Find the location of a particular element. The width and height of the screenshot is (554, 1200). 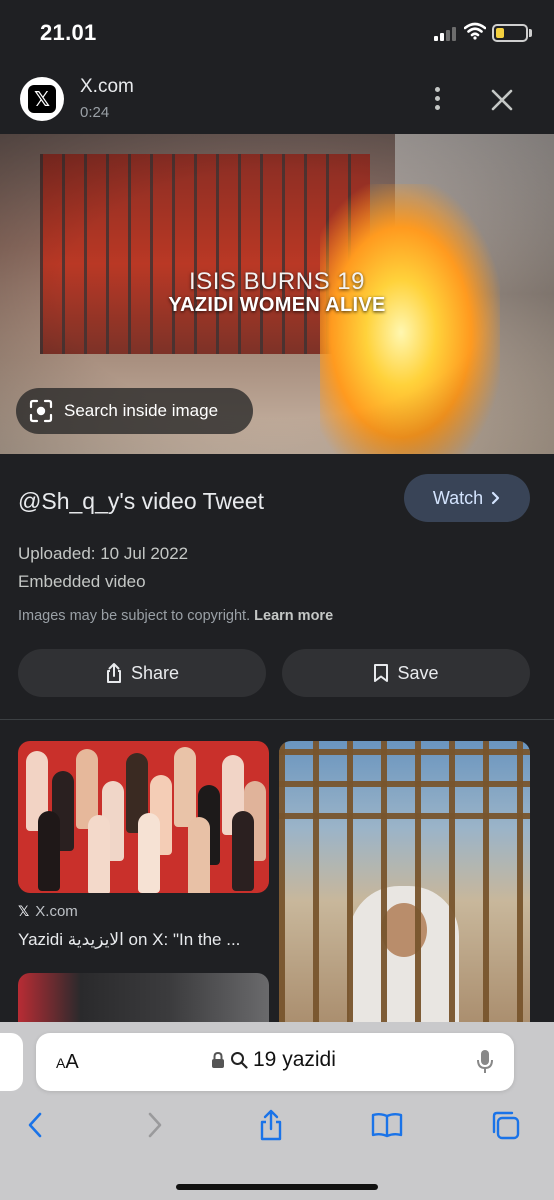

close-icon is located at coordinates (502, 100).